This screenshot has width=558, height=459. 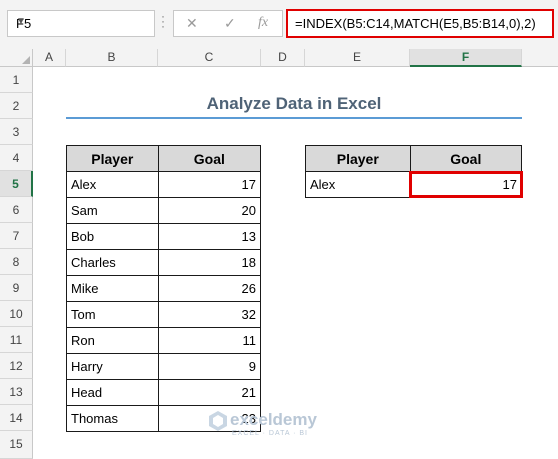 What do you see at coordinates (16, 262) in the screenshot?
I see `row-header-8: 8` at bounding box center [16, 262].